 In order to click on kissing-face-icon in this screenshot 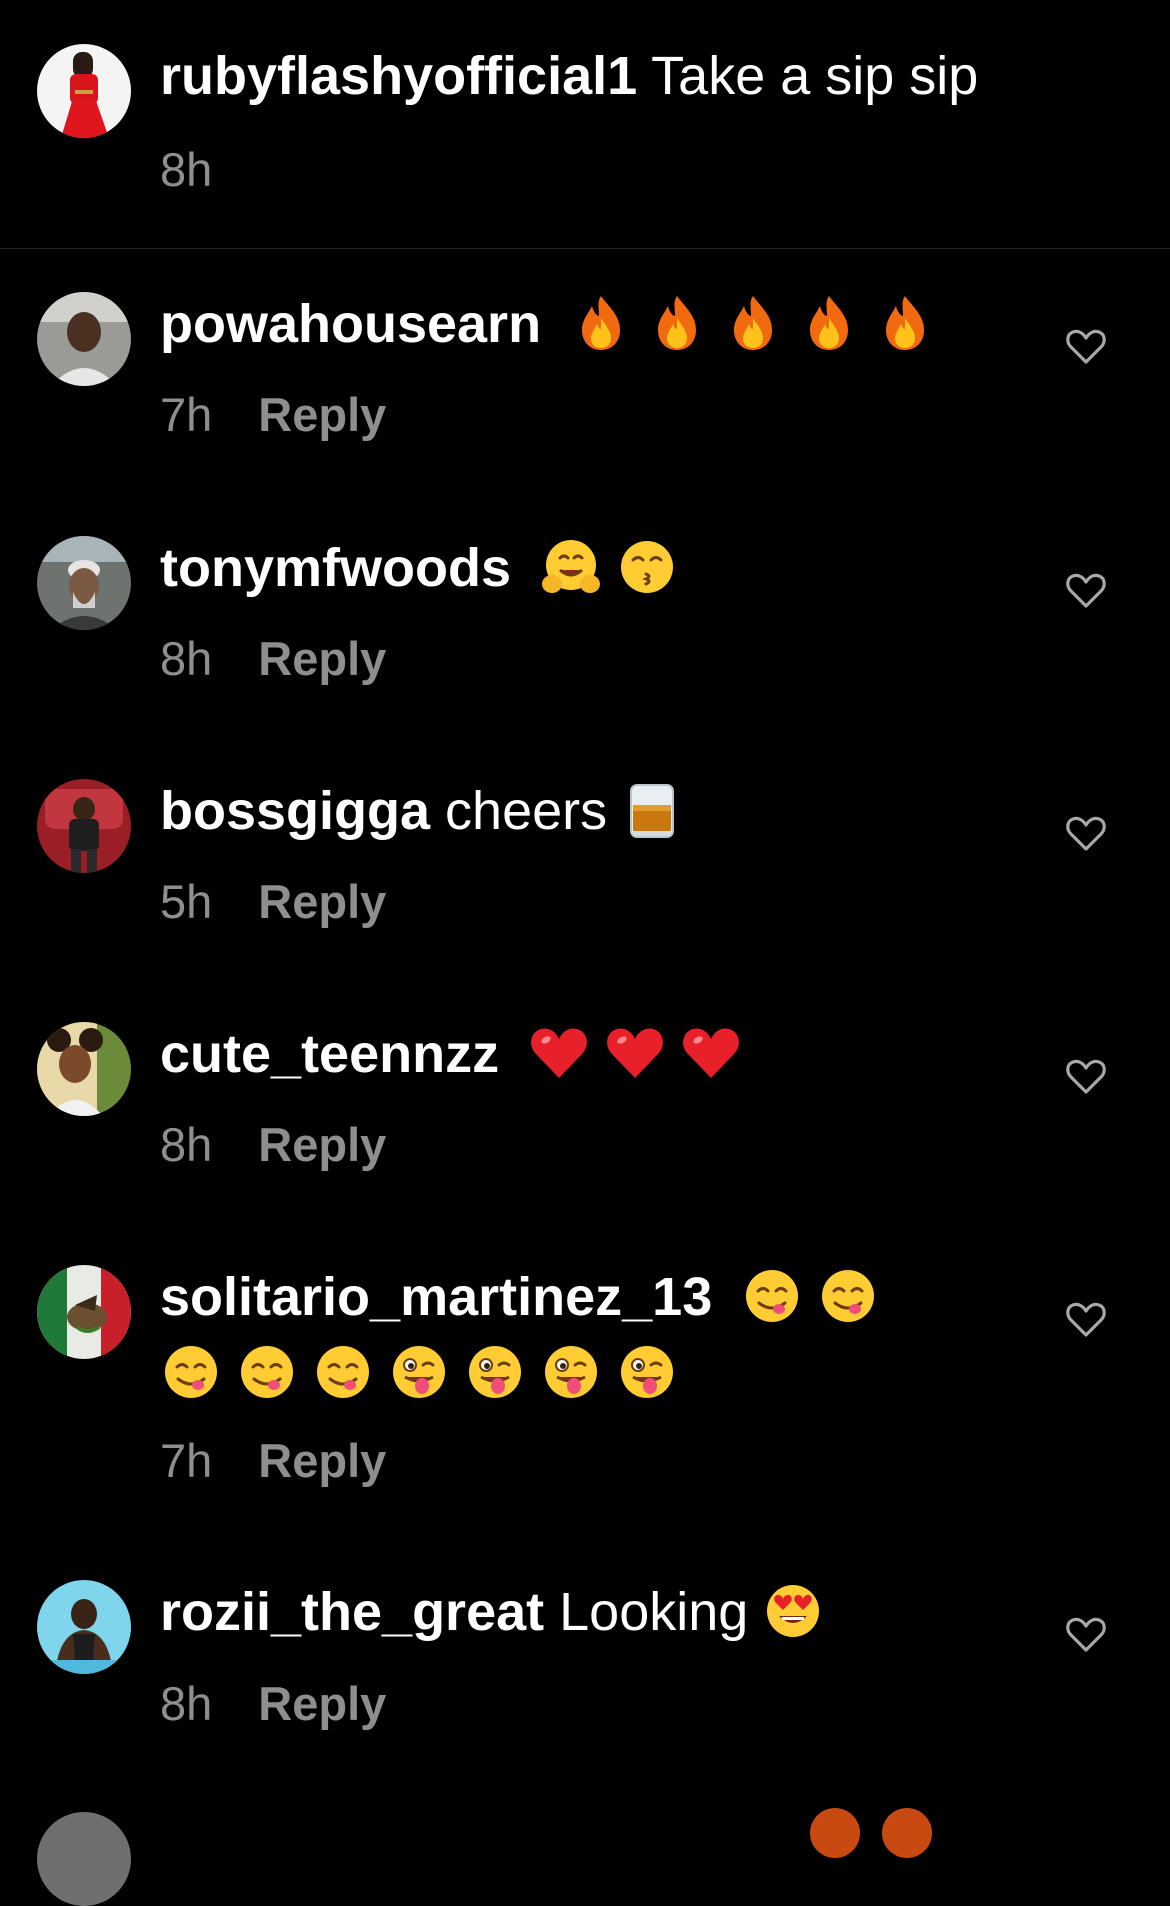, I will do `click(647, 567)`.